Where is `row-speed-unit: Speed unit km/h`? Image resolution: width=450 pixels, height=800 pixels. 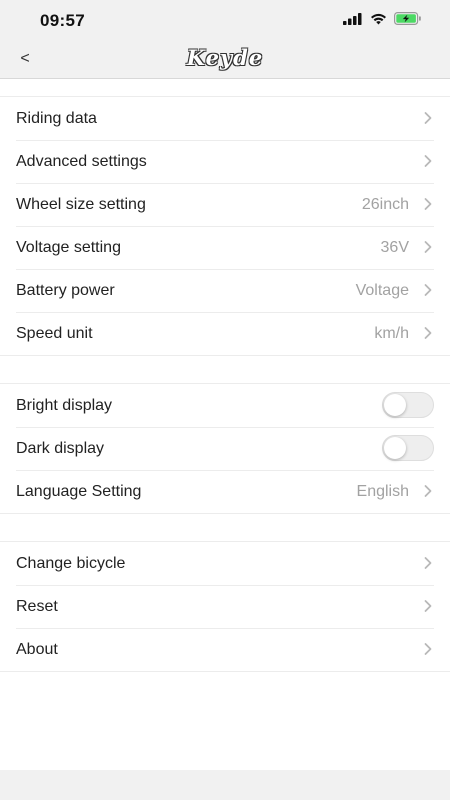 row-speed-unit: Speed unit km/h is located at coordinates (225, 333).